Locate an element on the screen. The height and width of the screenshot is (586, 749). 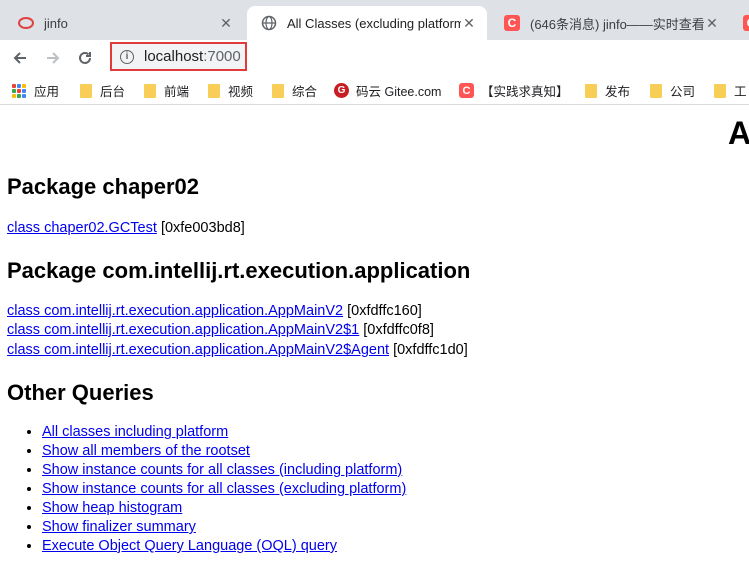
bookmark-label: 【实践求真知】 is located at coordinates (525, 92).